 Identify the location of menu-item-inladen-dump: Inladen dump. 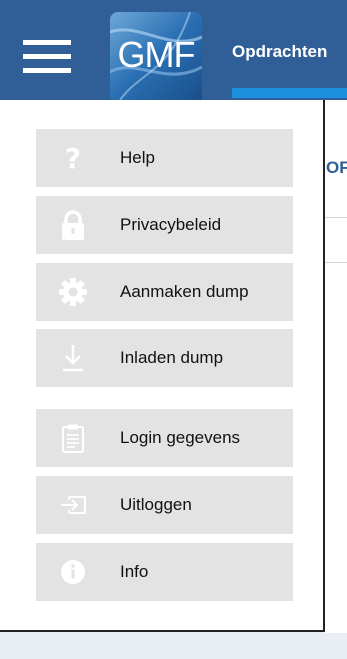
(164, 358).